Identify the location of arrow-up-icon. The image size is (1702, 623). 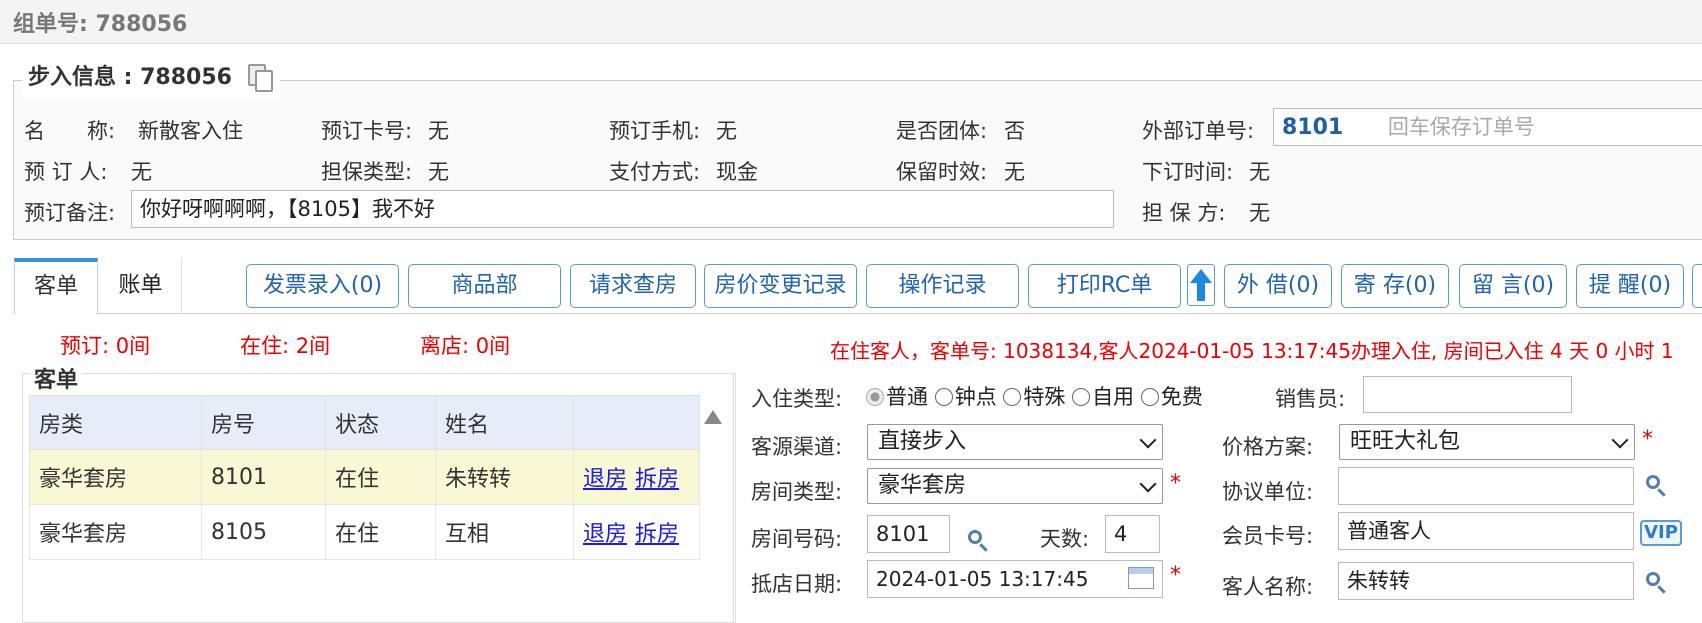
(1201, 285).